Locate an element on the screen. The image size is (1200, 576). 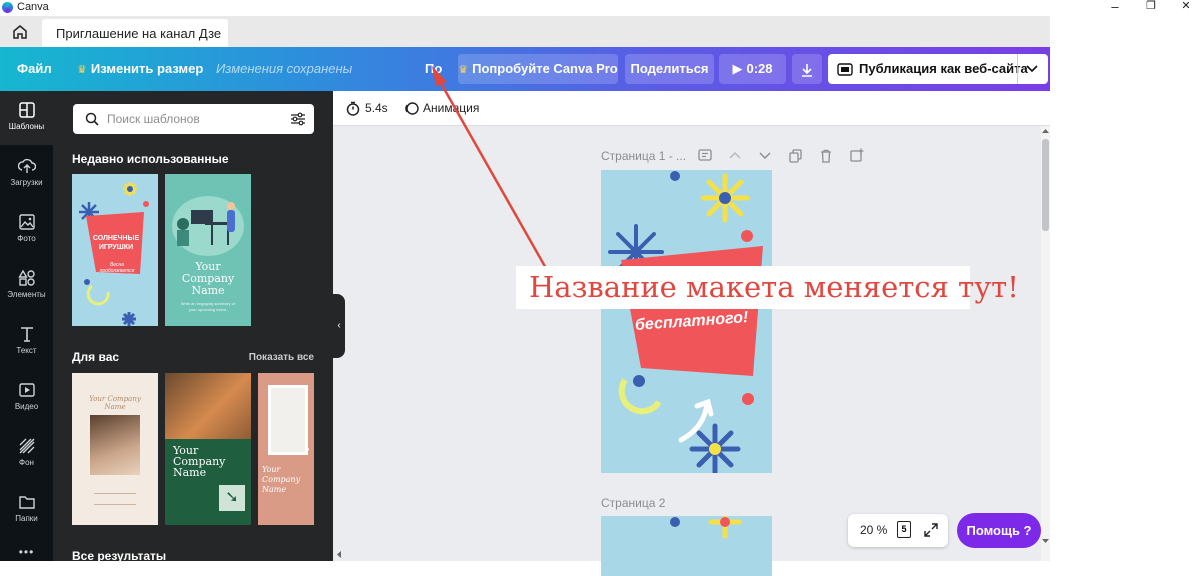
rail-label: Видео is located at coordinates (26, 406).